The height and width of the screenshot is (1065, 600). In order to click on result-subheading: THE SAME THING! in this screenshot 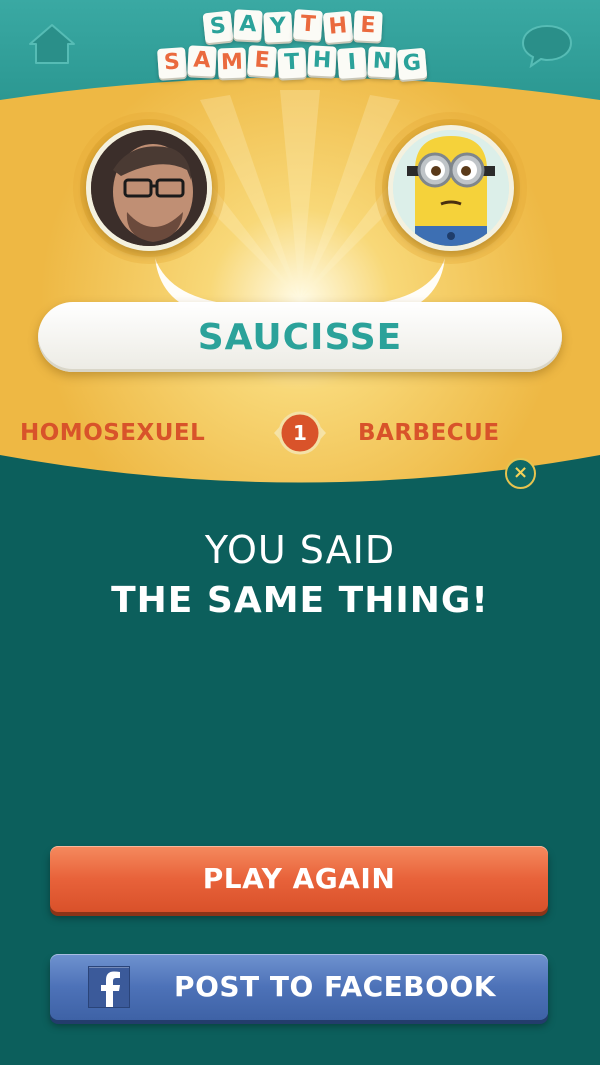, I will do `click(300, 600)`.